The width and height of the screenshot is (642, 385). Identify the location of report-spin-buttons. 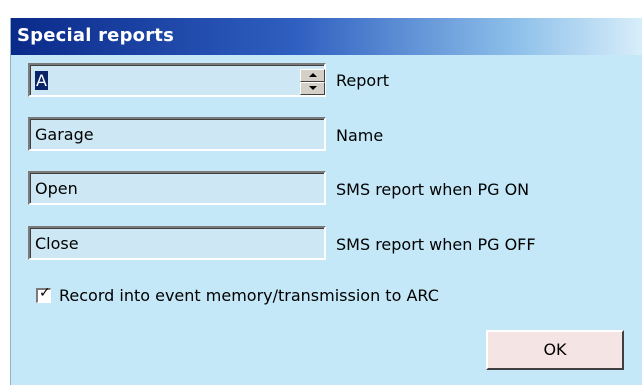
(312, 82).